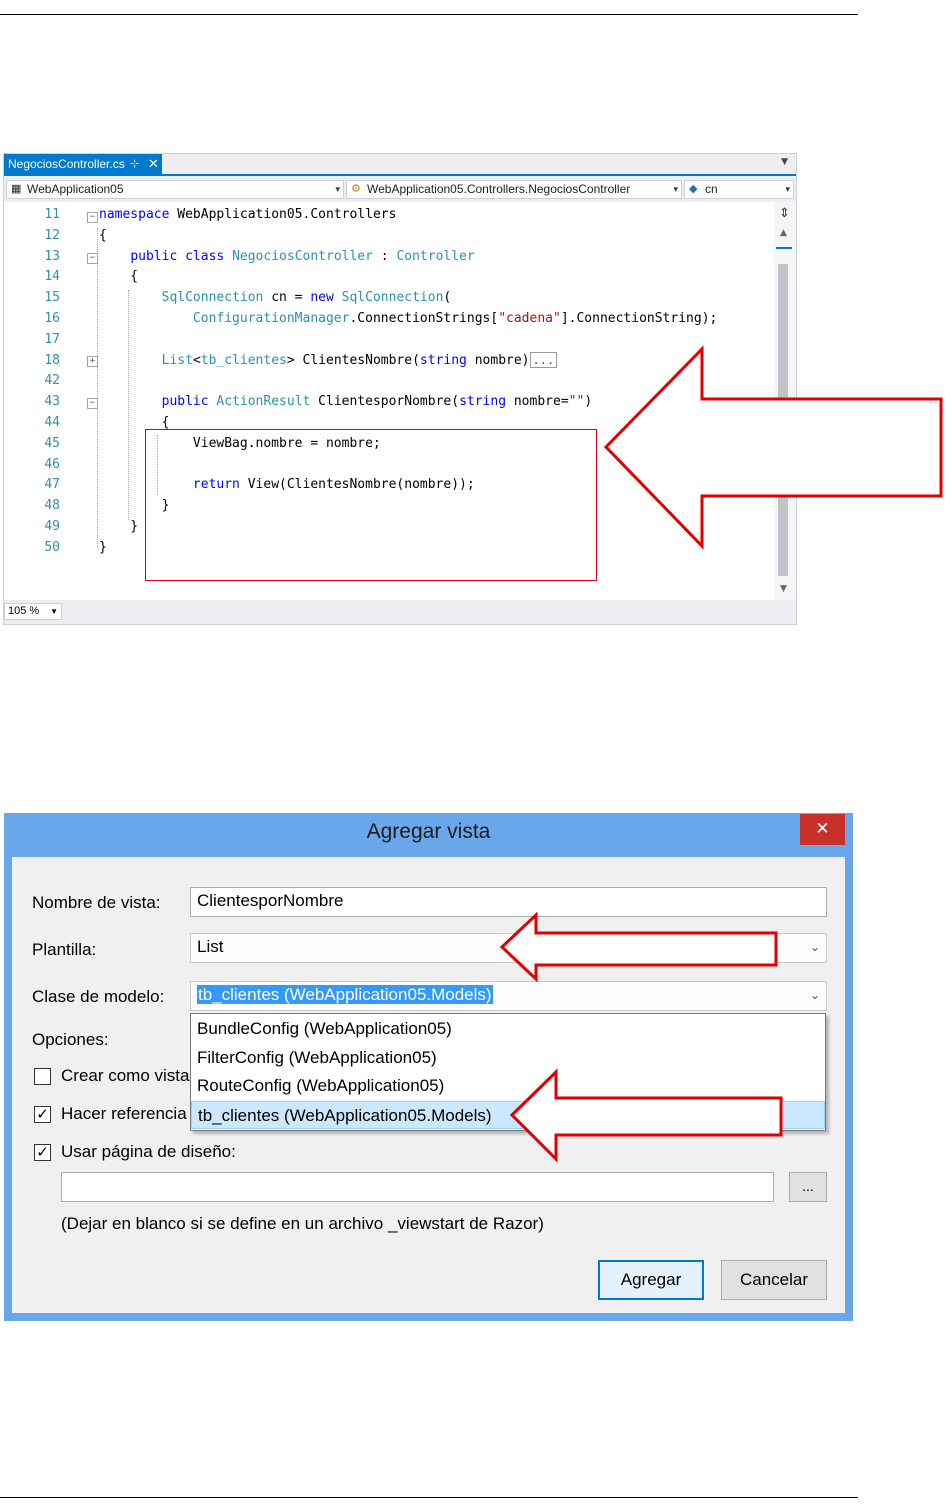  What do you see at coordinates (97, 388) in the screenshot?
I see `indent-guide` at bounding box center [97, 388].